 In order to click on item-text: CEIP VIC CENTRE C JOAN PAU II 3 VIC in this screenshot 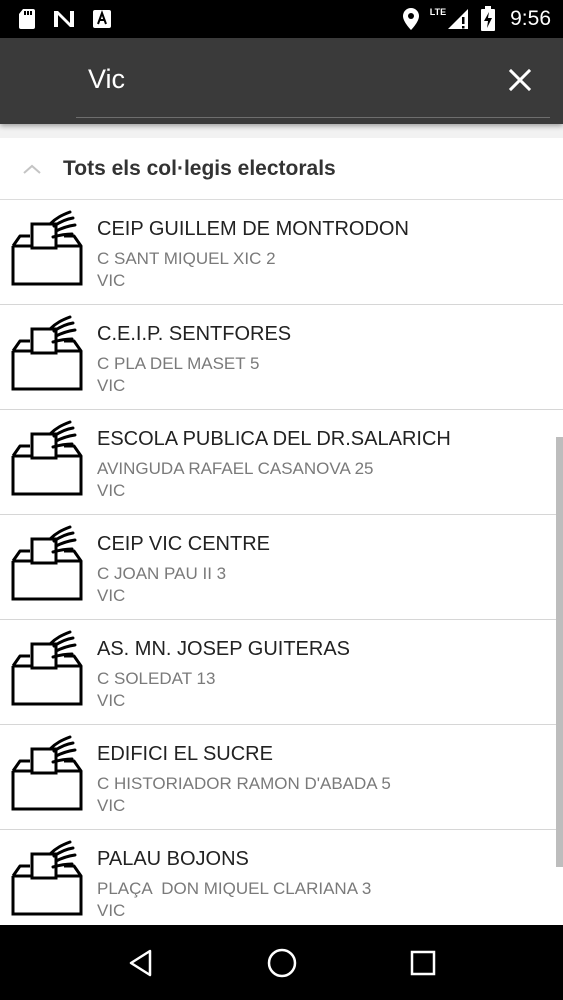, I will do `click(322, 569)`.